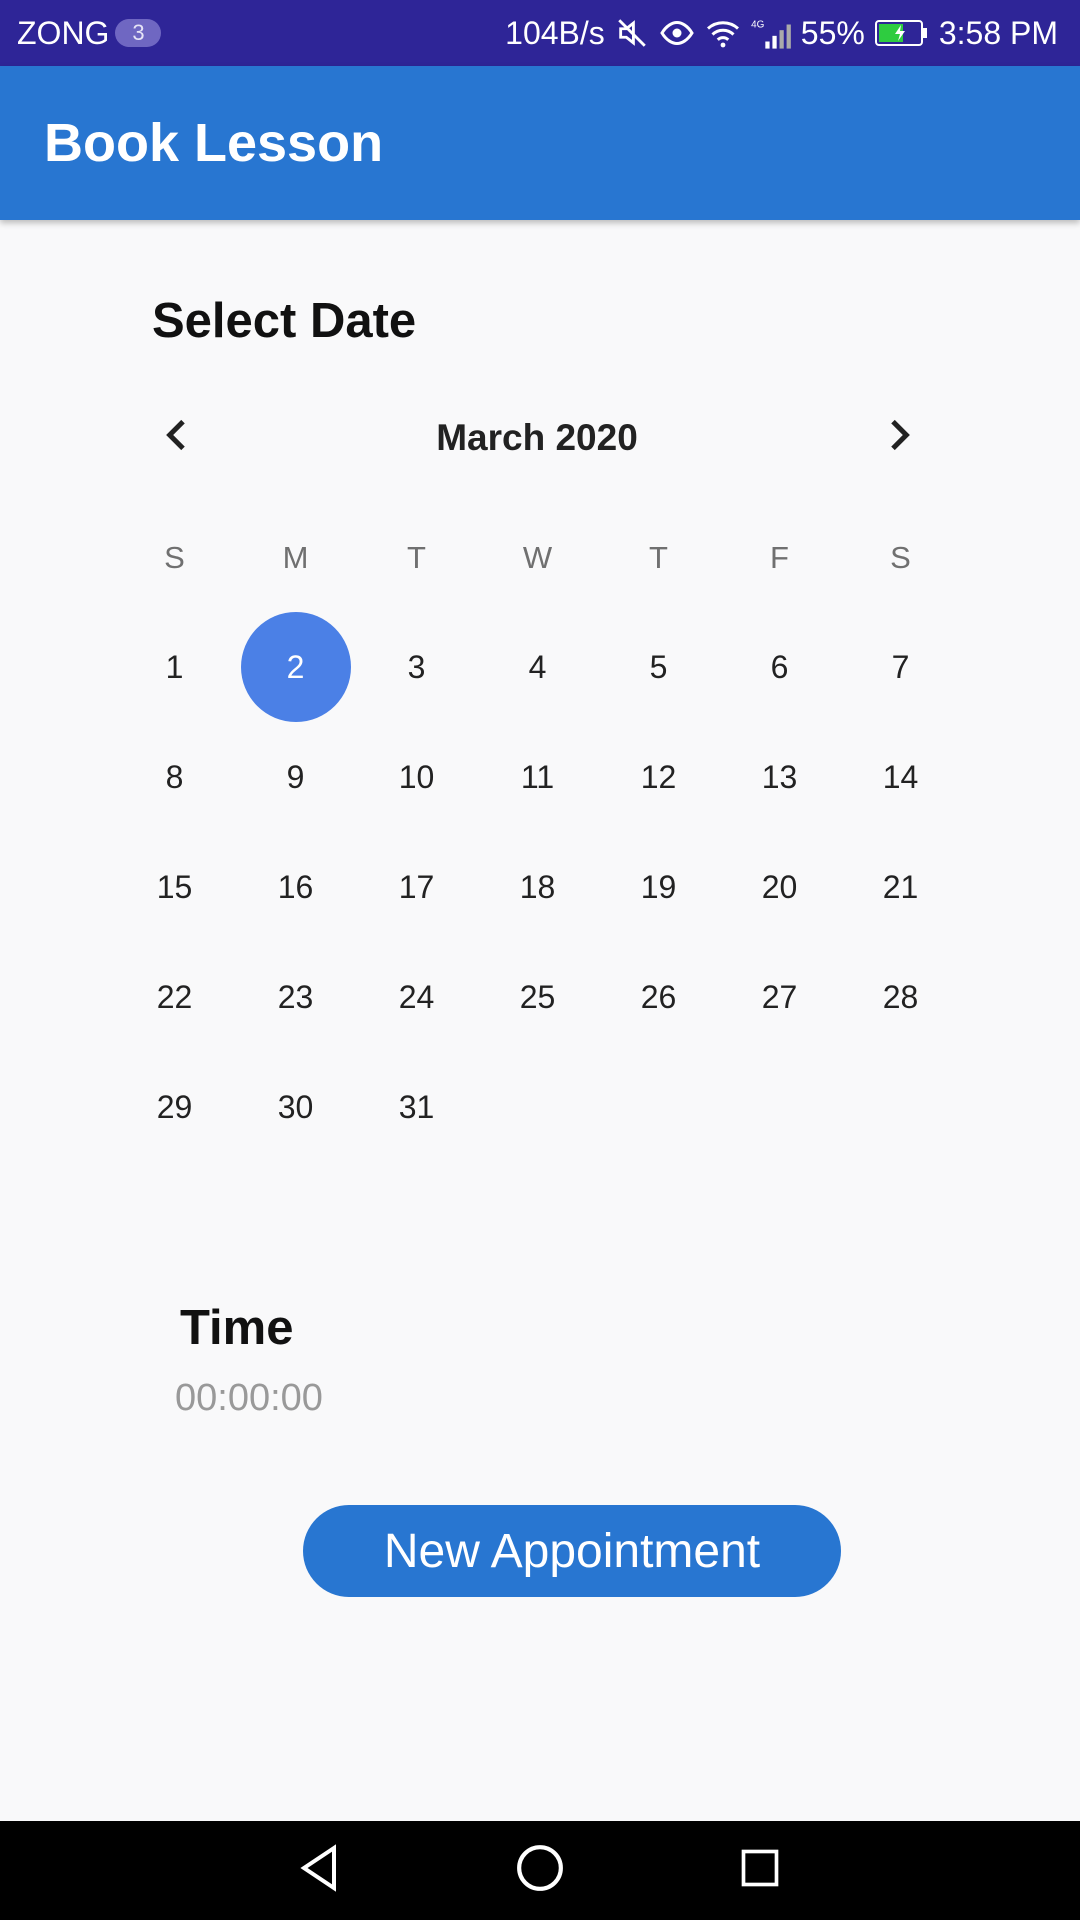 The height and width of the screenshot is (1920, 1080). I want to click on day-cell: 30, so click(295, 1107).